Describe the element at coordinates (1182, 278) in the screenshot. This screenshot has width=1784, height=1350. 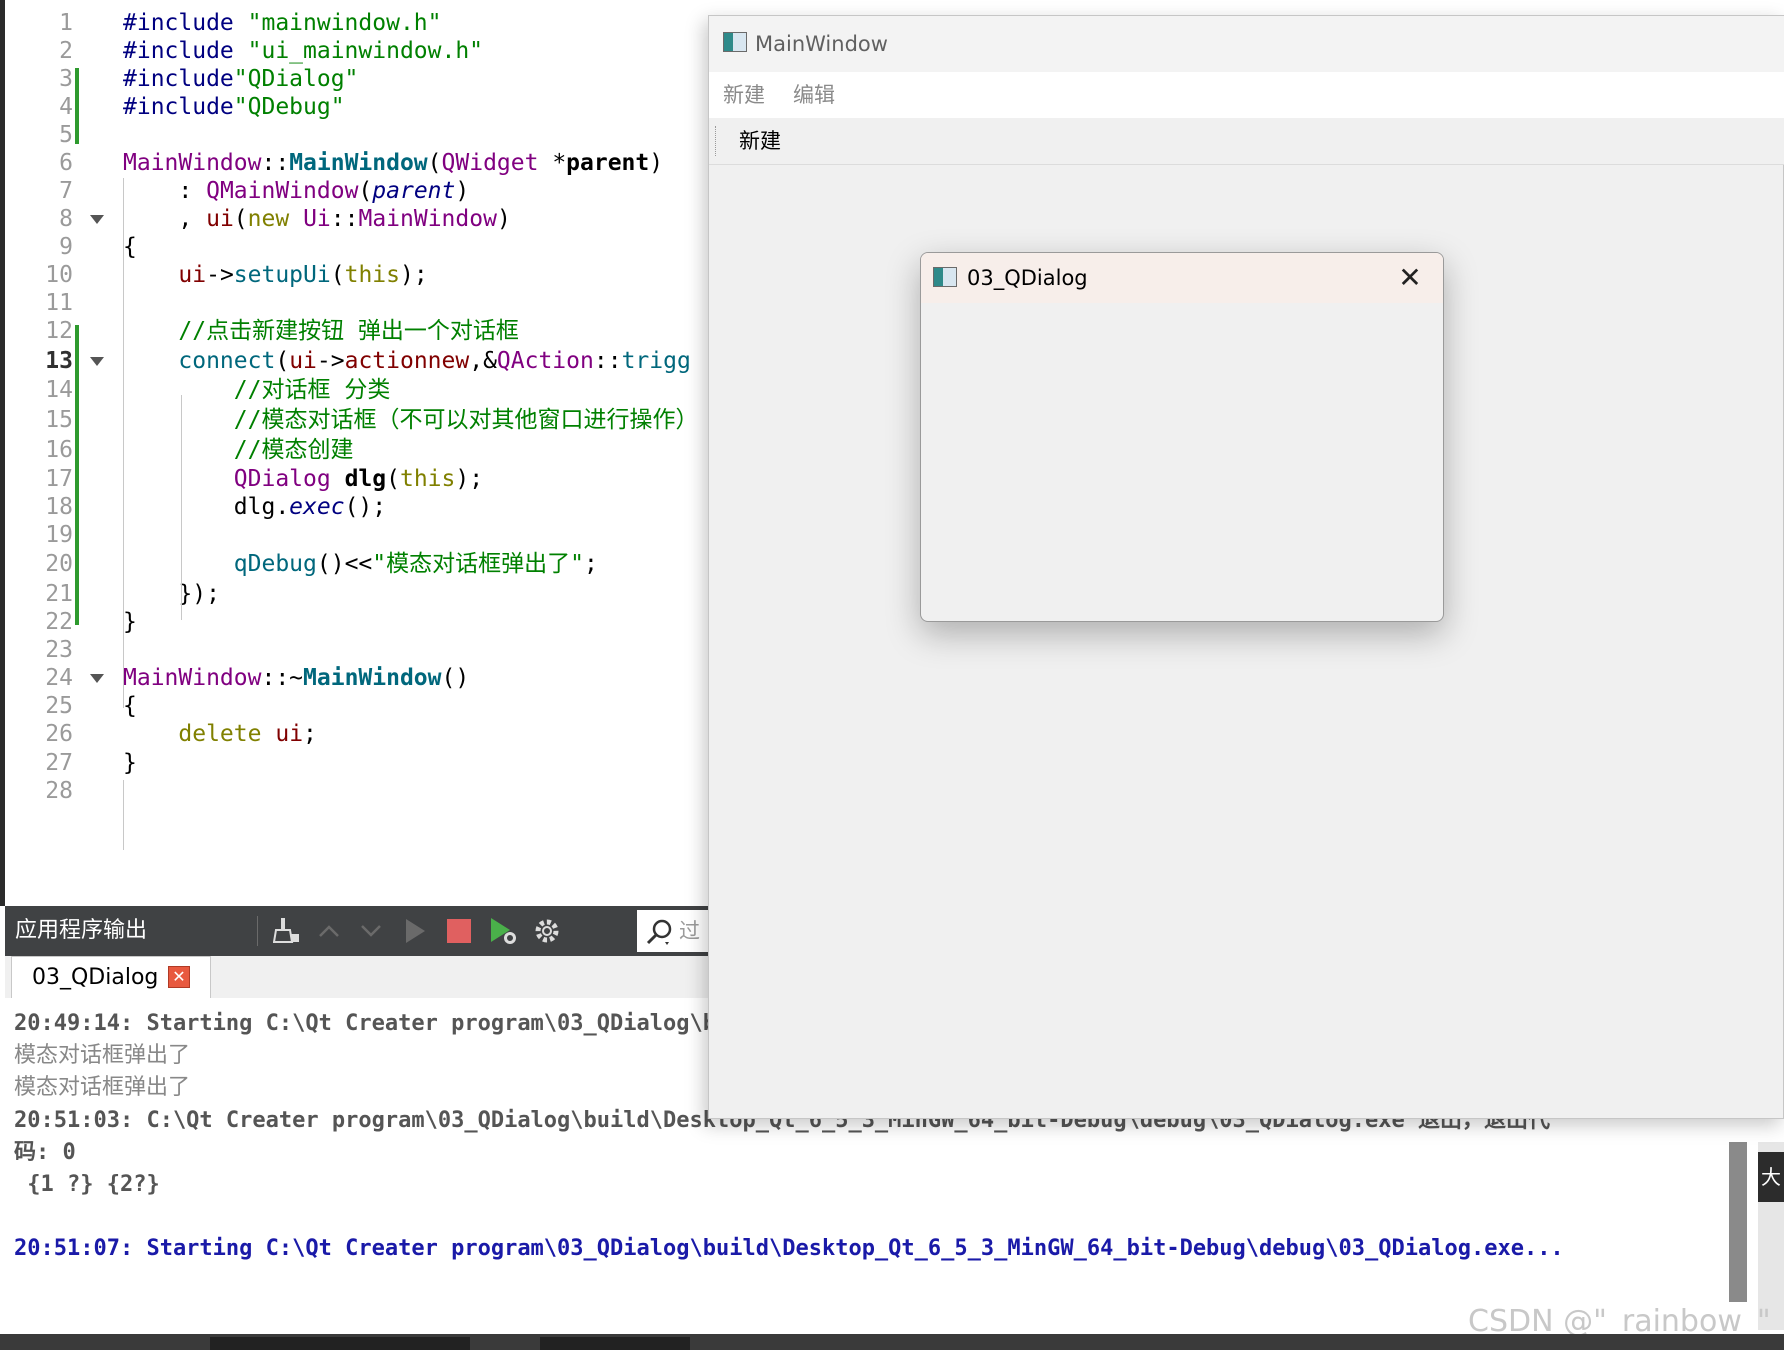
I see `dialog-titlebar: 03_QDialog ✕` at that location.